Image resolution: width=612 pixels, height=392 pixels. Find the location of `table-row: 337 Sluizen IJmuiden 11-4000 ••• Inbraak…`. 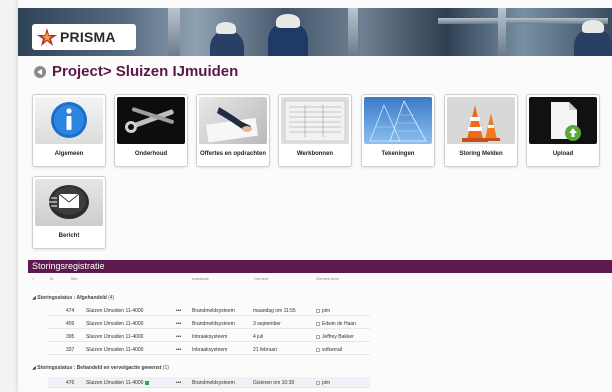

table-row: 337 Sluizen IJmuiden 11-4000 ••• Inbraak… is located at coordinates (209, 349).